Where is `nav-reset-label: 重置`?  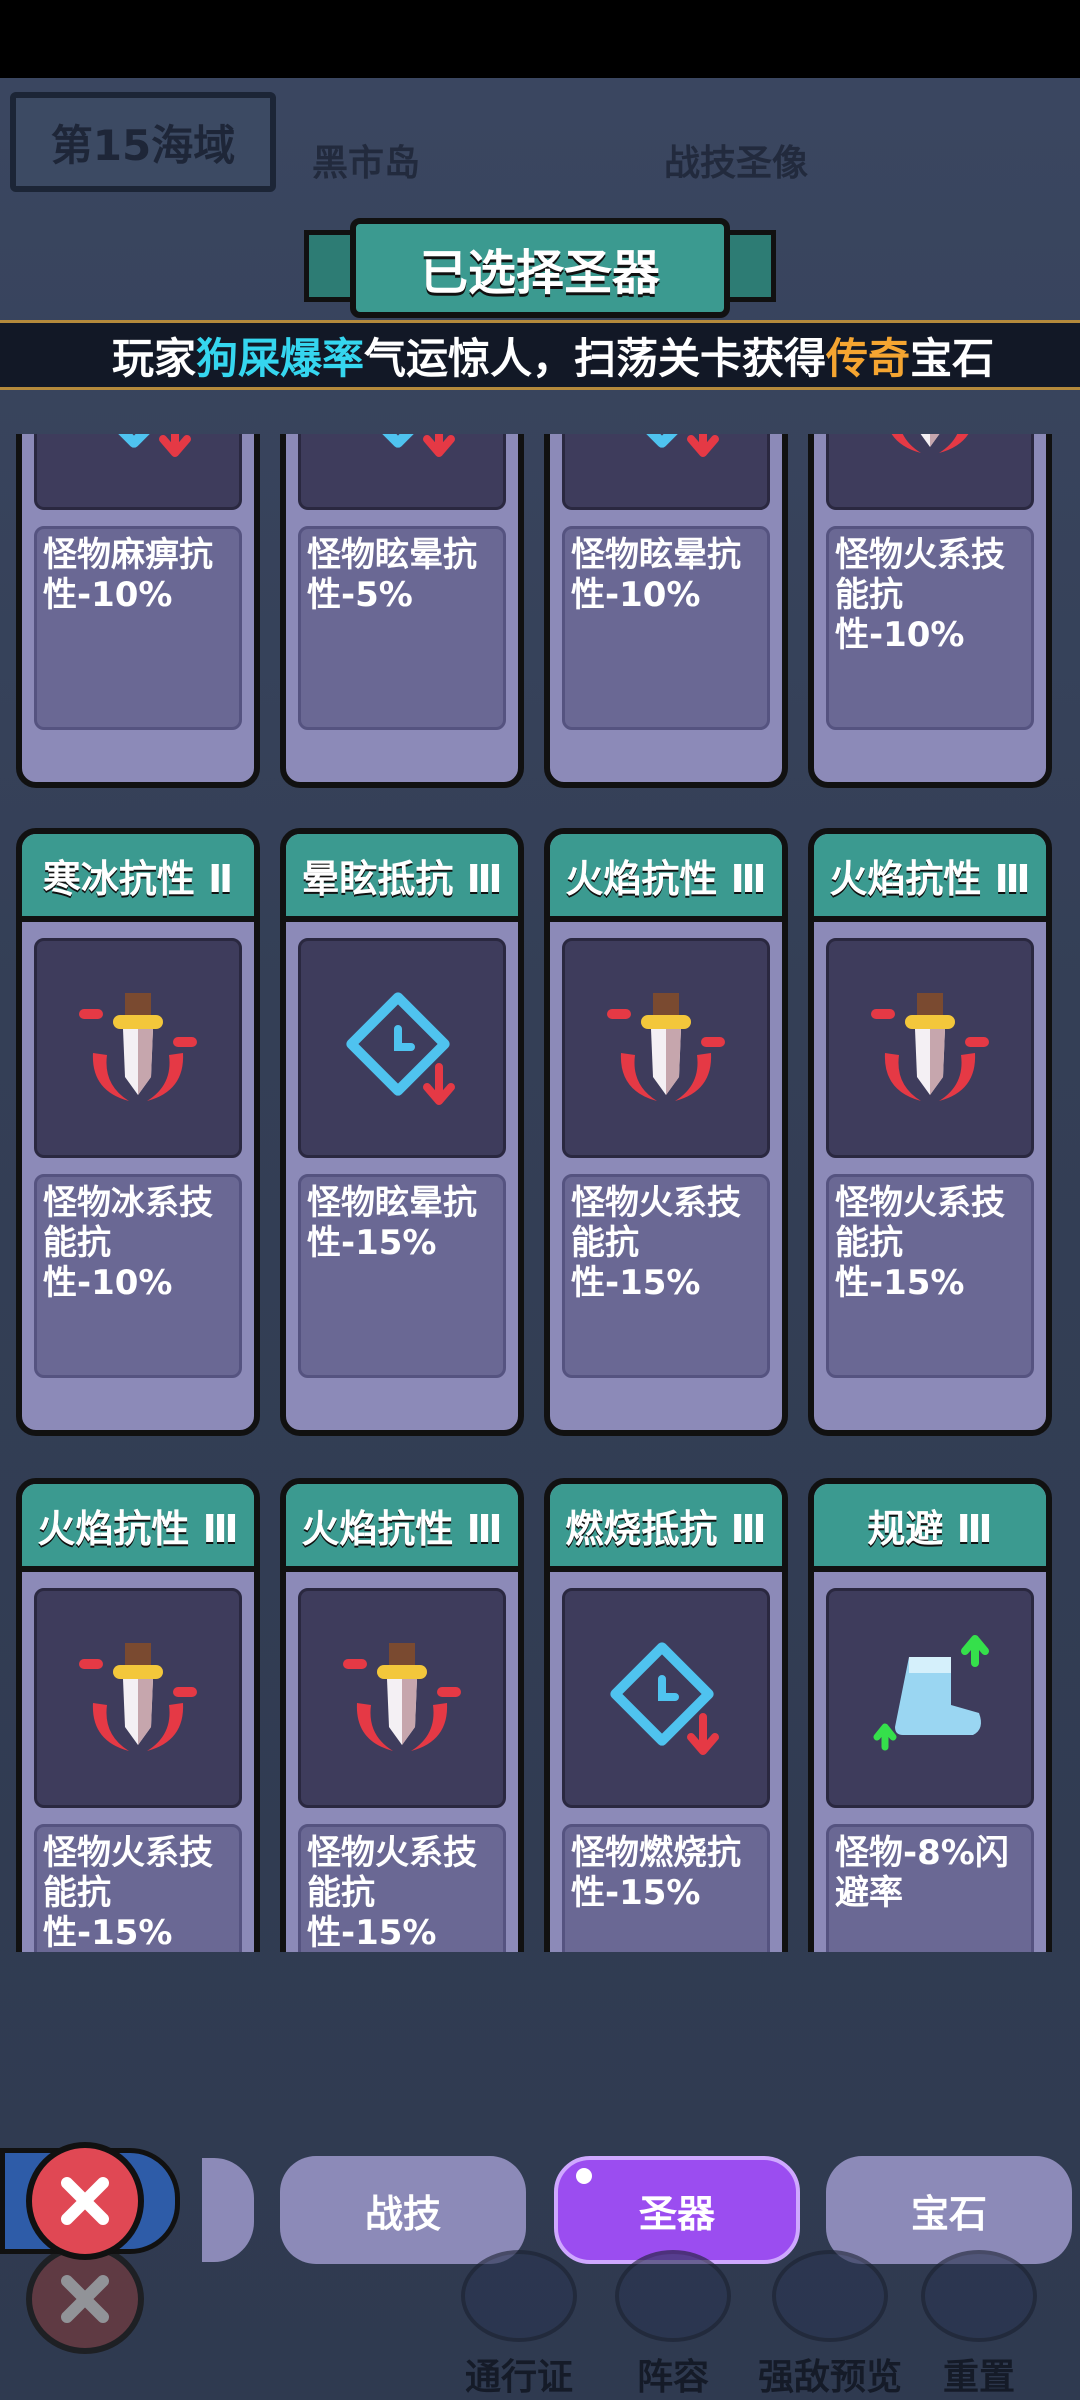 nav-reset-label: 重置 is located at coordinates (978, 2377).